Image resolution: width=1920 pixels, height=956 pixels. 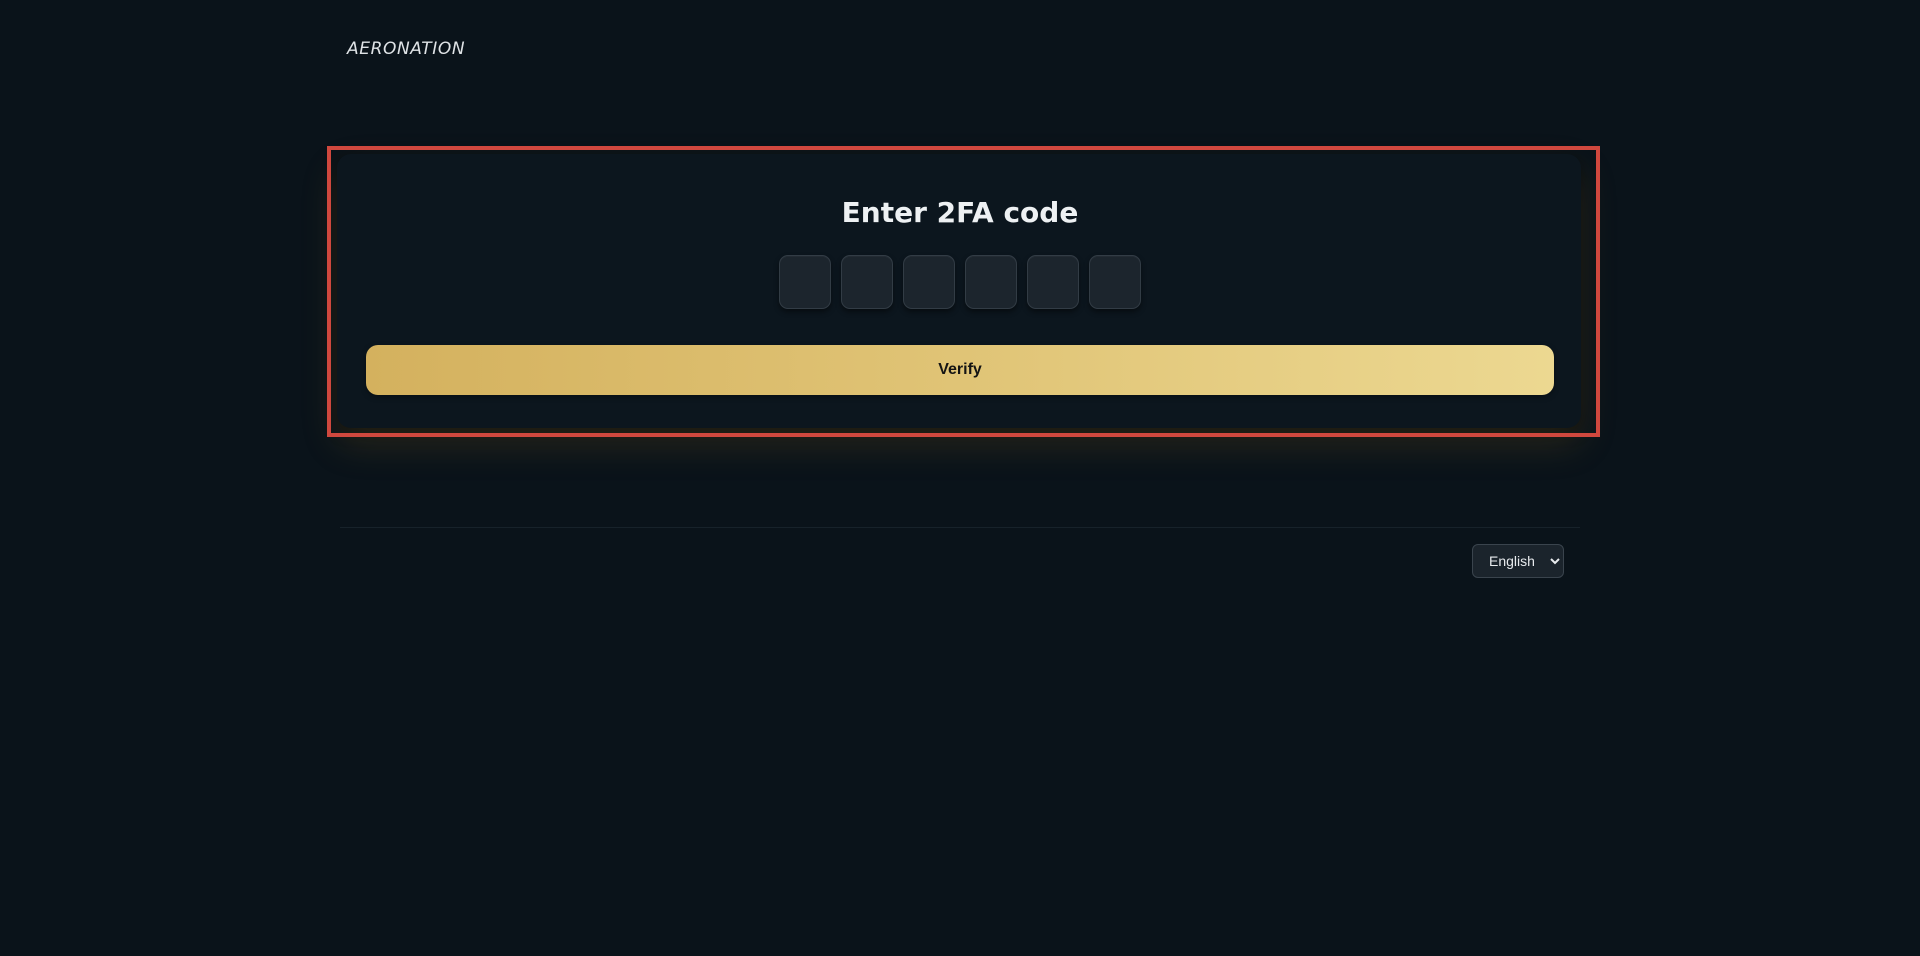 I want to click on page-title: Enter 2FA code, so click(x=960, y=212).